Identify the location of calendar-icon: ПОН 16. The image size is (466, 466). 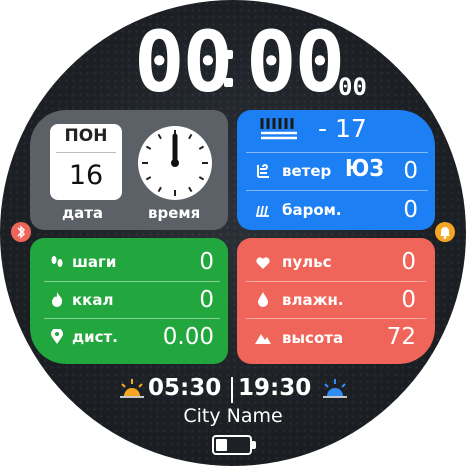
(86, 162).